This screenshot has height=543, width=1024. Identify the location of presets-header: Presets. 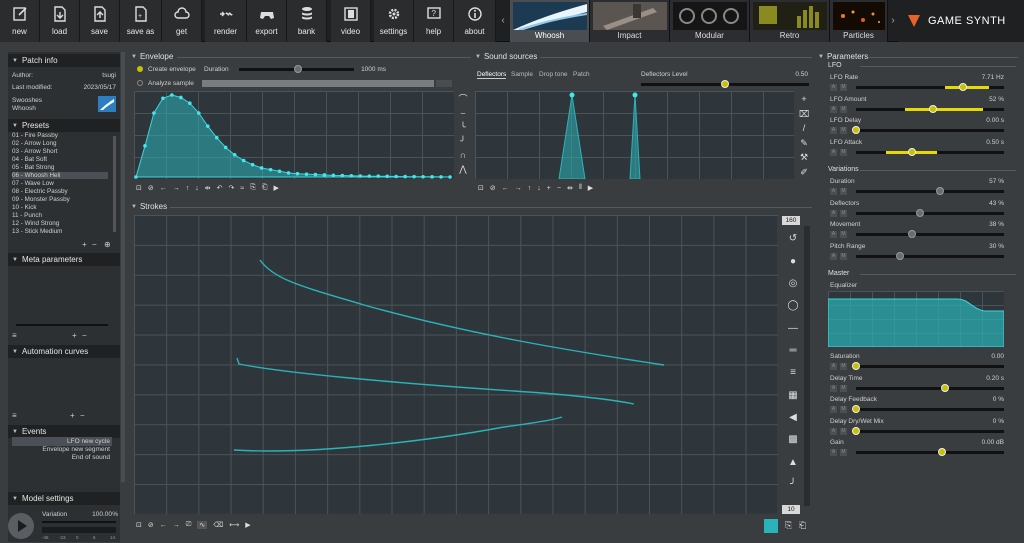
(64, 125).